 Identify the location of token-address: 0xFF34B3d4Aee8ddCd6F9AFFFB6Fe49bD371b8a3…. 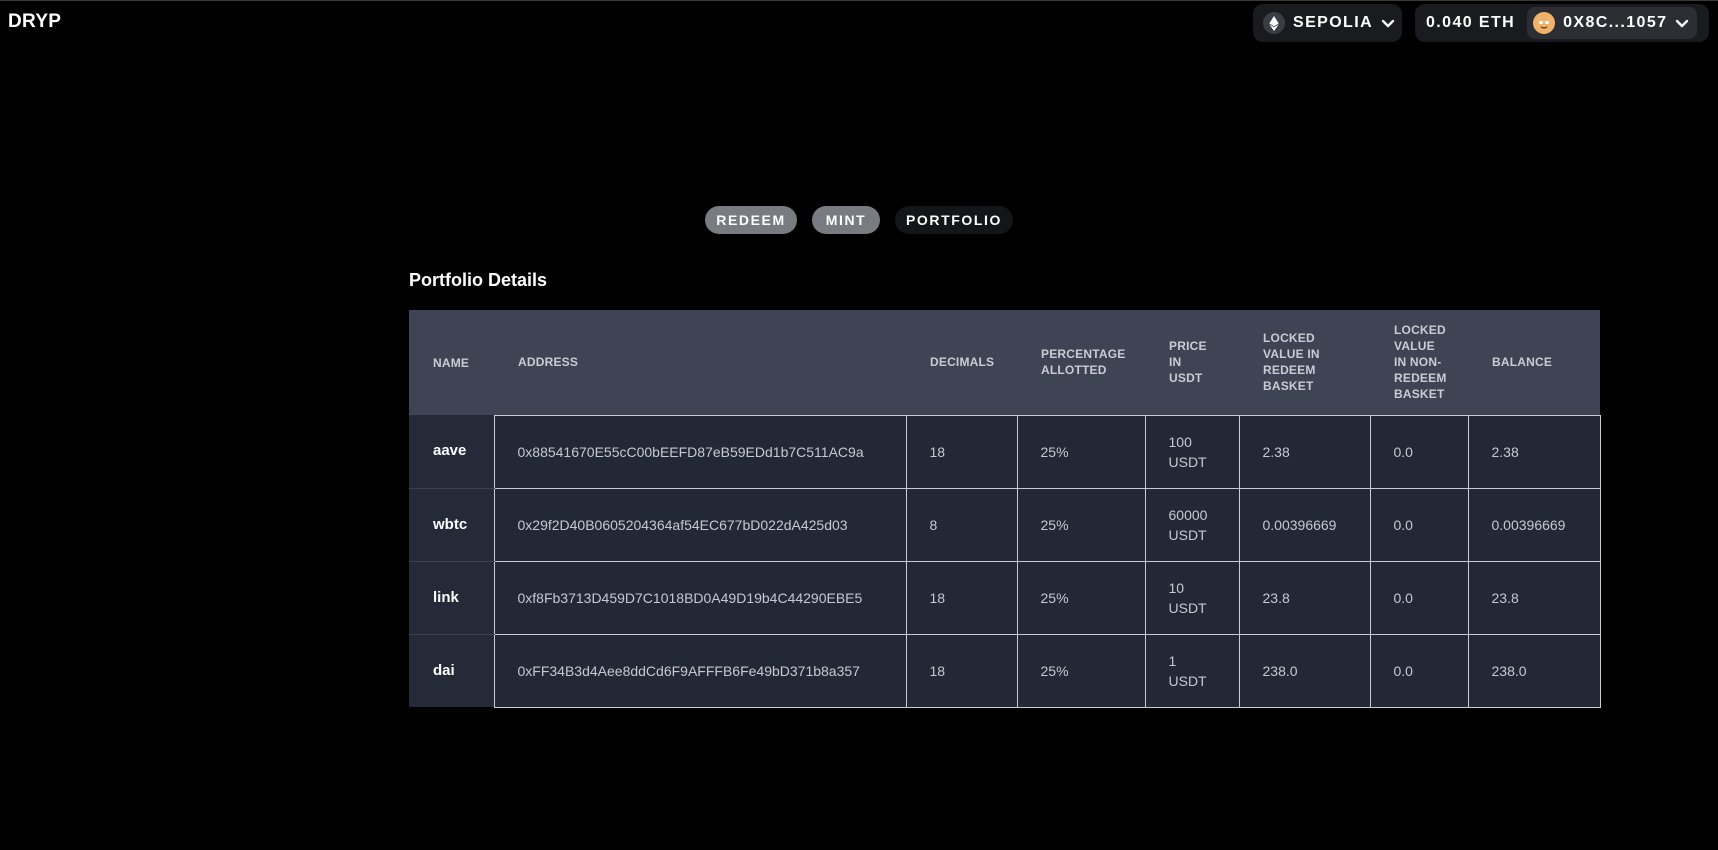
(700, 670).